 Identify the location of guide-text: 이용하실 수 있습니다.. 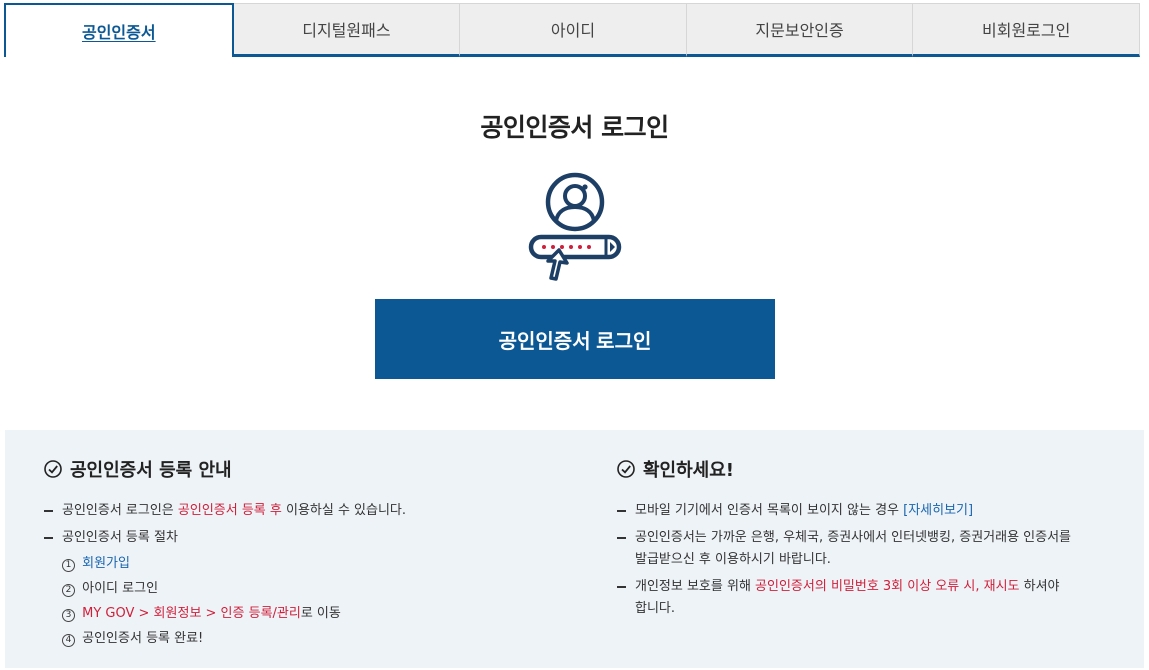
(344, 510).